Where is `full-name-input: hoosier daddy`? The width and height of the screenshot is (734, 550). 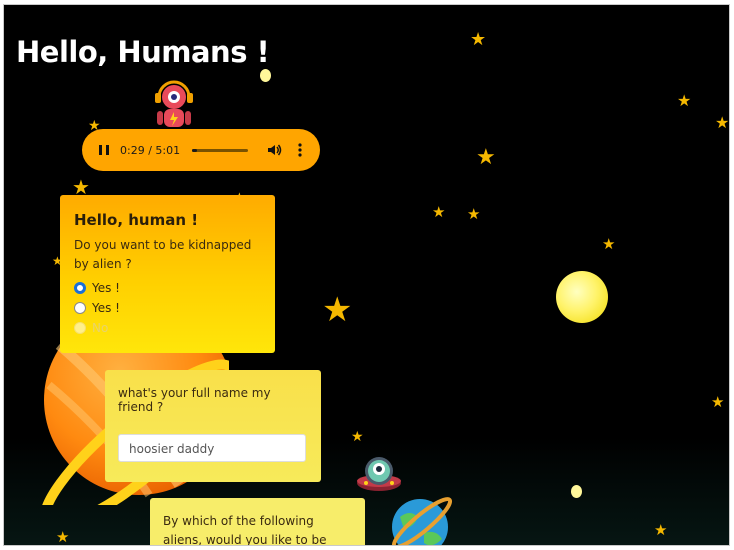 full-name-input: hoosier daddy is located at coordinates (212, 448).